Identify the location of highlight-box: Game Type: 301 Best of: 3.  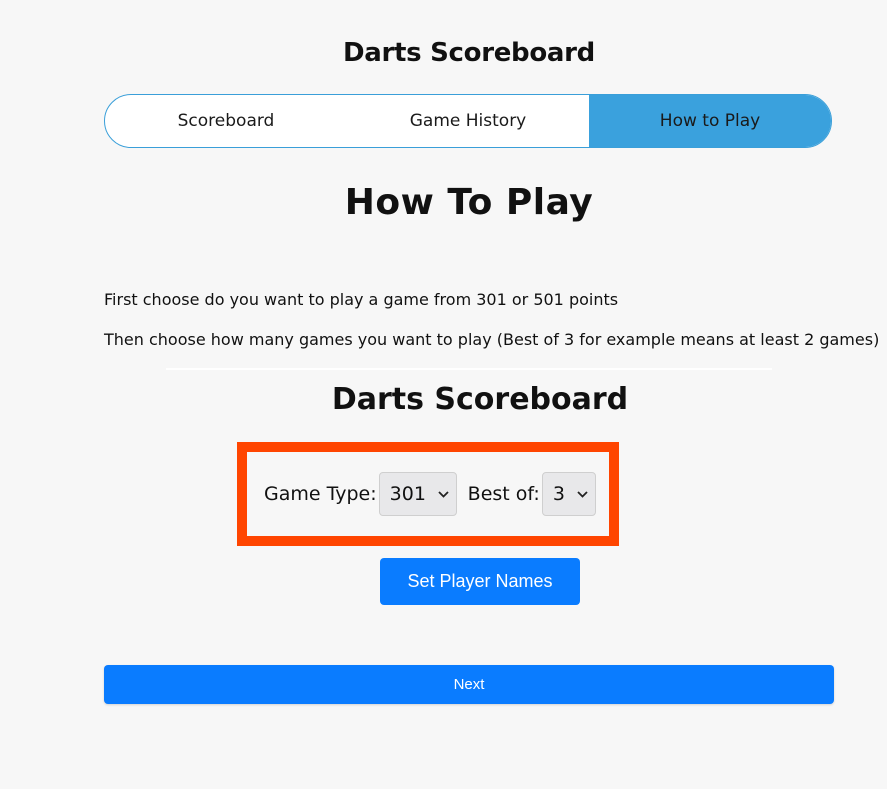
(428, 494).